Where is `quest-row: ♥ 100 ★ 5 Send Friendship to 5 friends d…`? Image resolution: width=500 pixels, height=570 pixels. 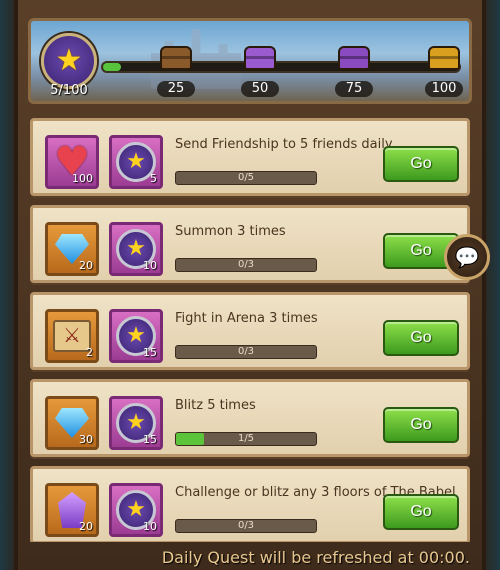 quest-row: ♥ 100 ★ 5 Send Friendship to 5 friends d… is located at coordinates (250, 157).